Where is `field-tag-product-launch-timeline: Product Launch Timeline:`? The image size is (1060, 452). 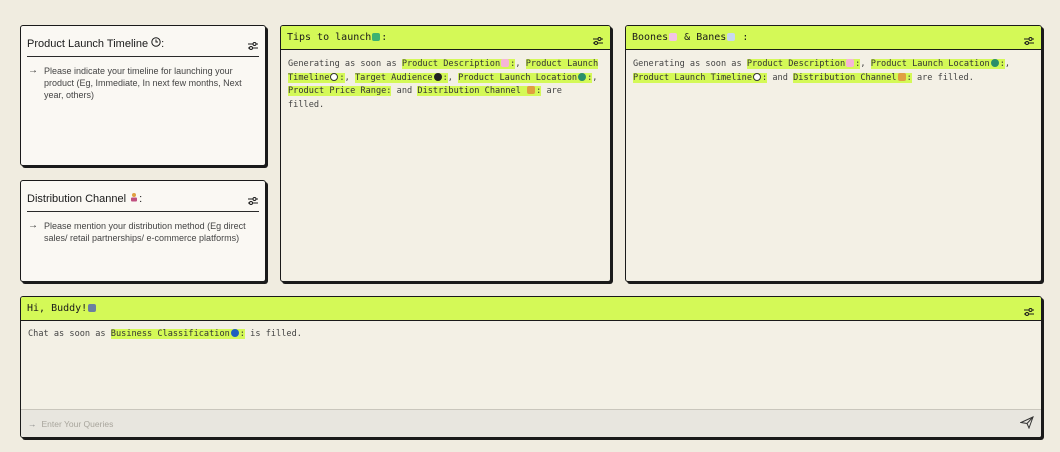 field-tag-product-launch-timeline: Product Launch Timeline: is located at coordinates (700, 77).